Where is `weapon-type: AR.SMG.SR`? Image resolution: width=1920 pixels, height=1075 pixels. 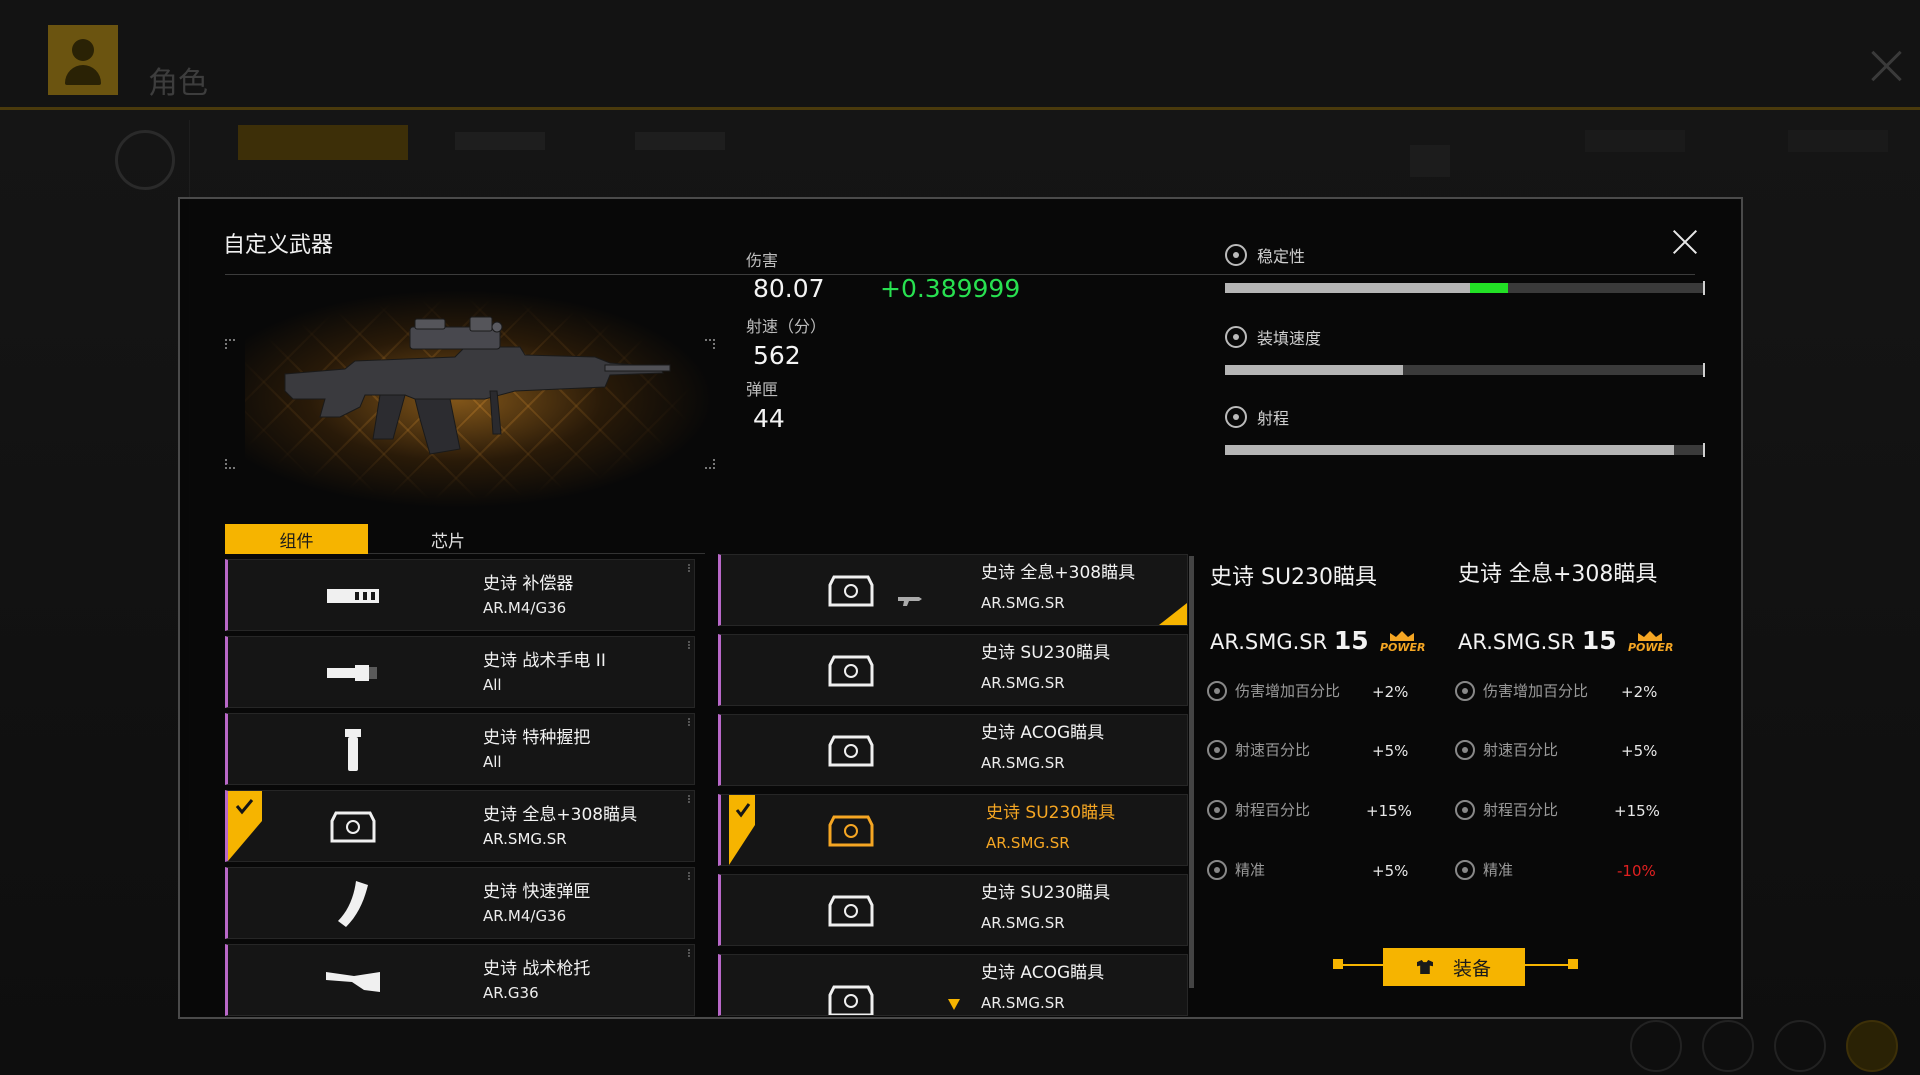 weapon-type: AR.SMG.SR is located at coordinates (1517, 642).